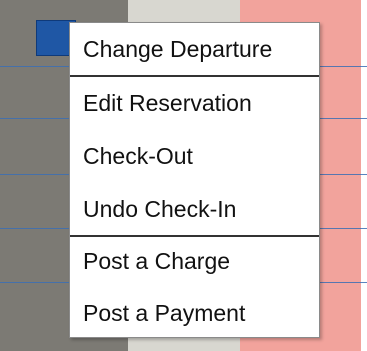  Describe the element at coordinates (156, 261) in the screenshot. I see `menu-item-post-charge: Post a Charge` at that location.